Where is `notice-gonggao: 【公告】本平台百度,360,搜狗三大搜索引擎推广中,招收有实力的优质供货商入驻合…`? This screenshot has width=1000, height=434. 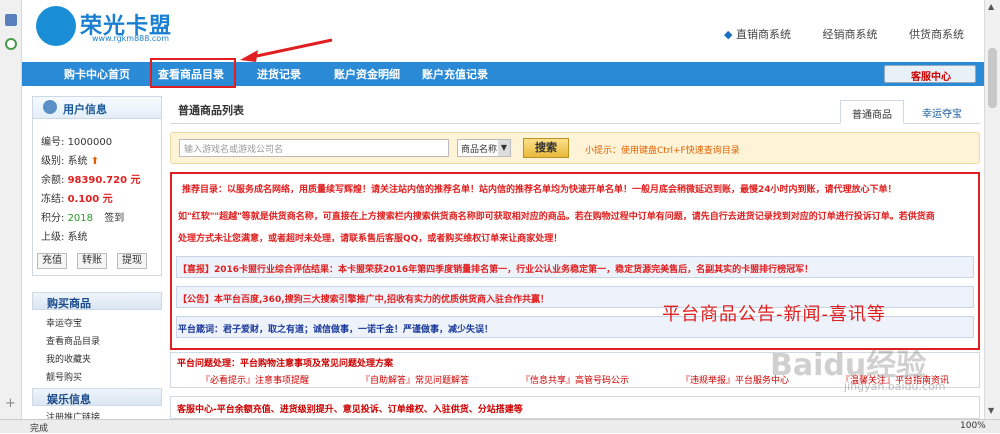
notice-gonggao: 【公告】本平台百度,360,搜狗三大搜索引擎推广中,招收有实力的优质供货商入驻合… is located at coordinates (364, 300).